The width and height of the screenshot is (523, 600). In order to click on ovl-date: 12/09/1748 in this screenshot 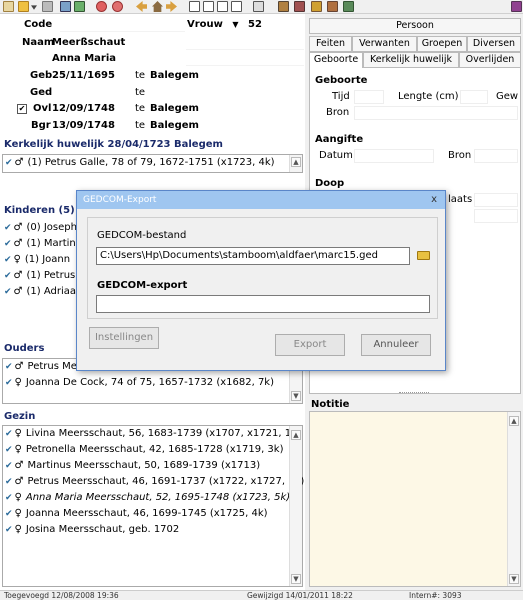, I will do `click(83, 108)`.